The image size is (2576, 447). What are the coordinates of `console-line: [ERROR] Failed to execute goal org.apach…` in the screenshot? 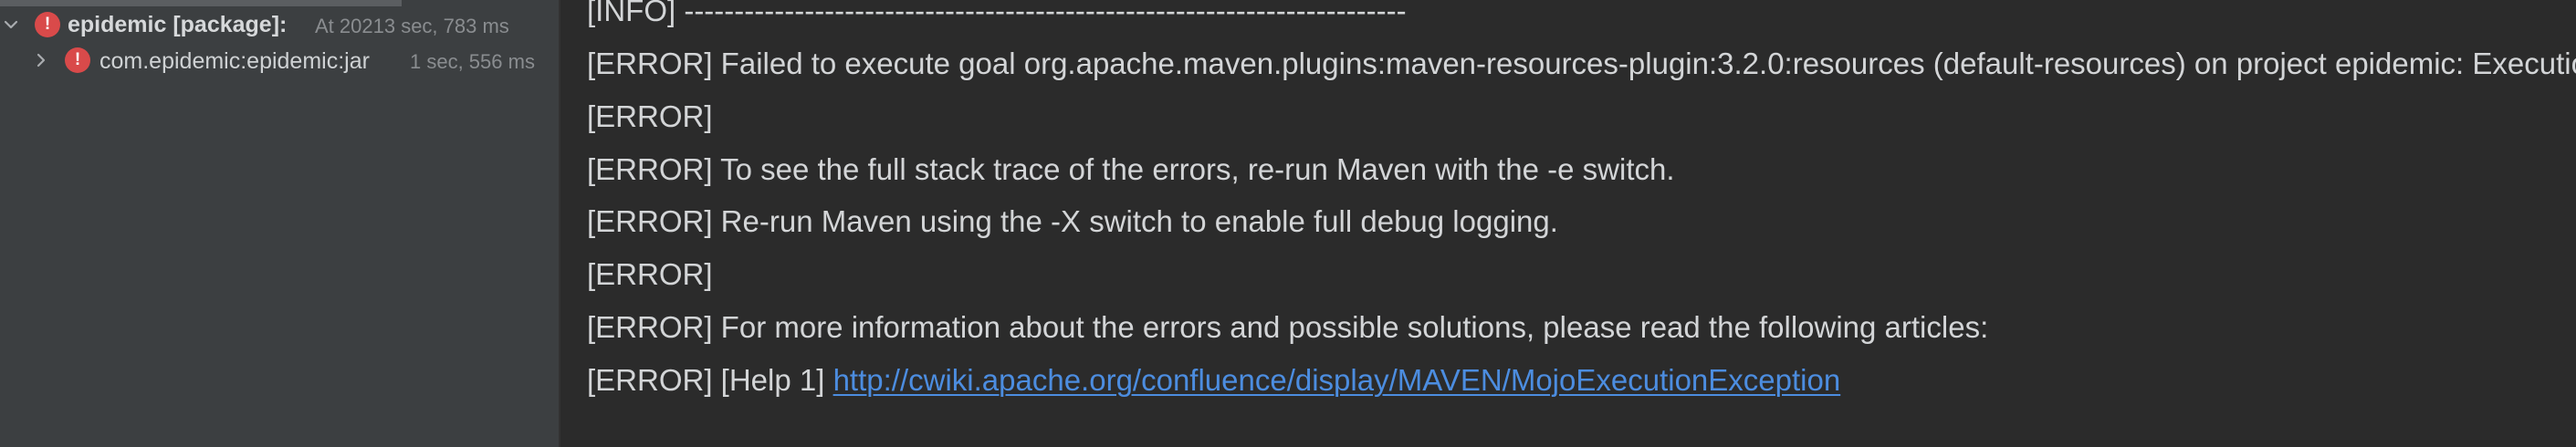 It's located at (1582, 63).